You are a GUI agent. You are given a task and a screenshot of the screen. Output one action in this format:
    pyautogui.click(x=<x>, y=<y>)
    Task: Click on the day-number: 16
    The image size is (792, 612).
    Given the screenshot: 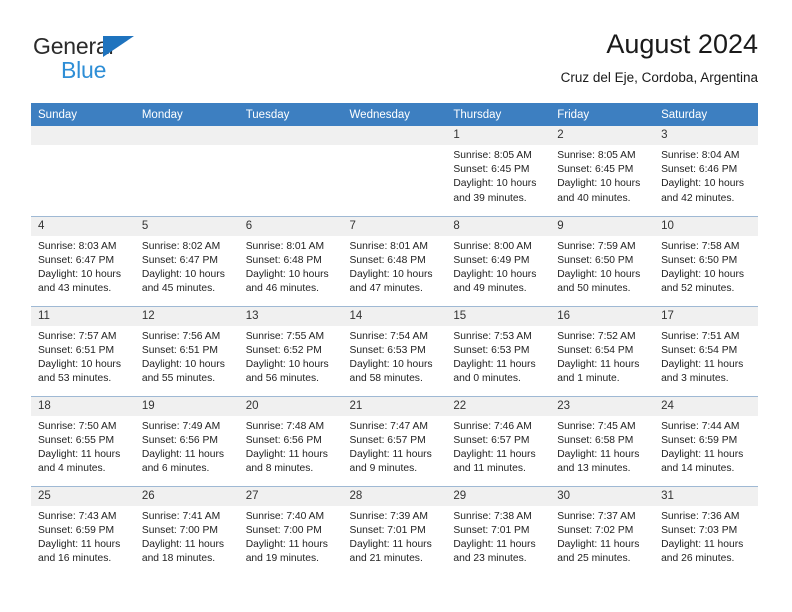 What is the action you would take?
    pyautogui.click(x=602, y=316)
    